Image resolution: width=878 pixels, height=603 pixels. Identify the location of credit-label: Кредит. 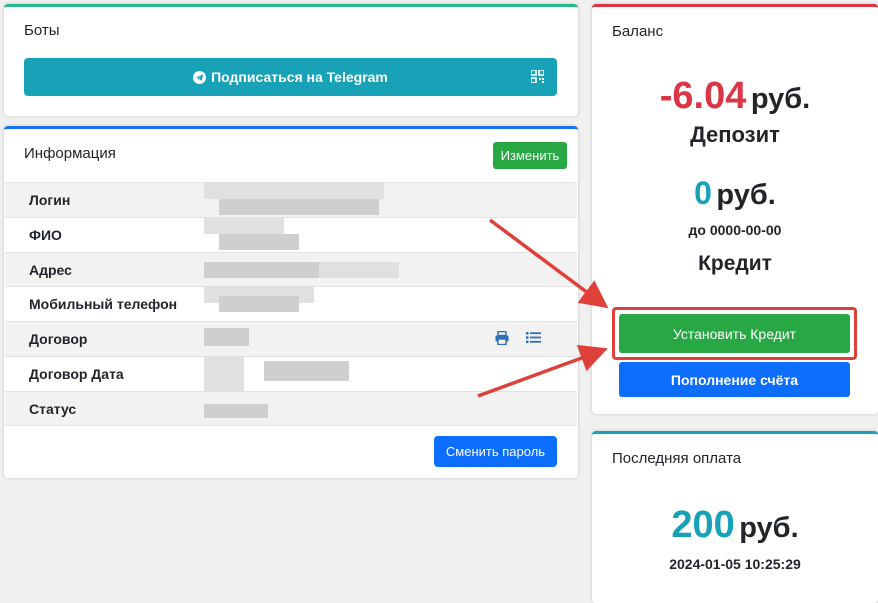
(735, 263).